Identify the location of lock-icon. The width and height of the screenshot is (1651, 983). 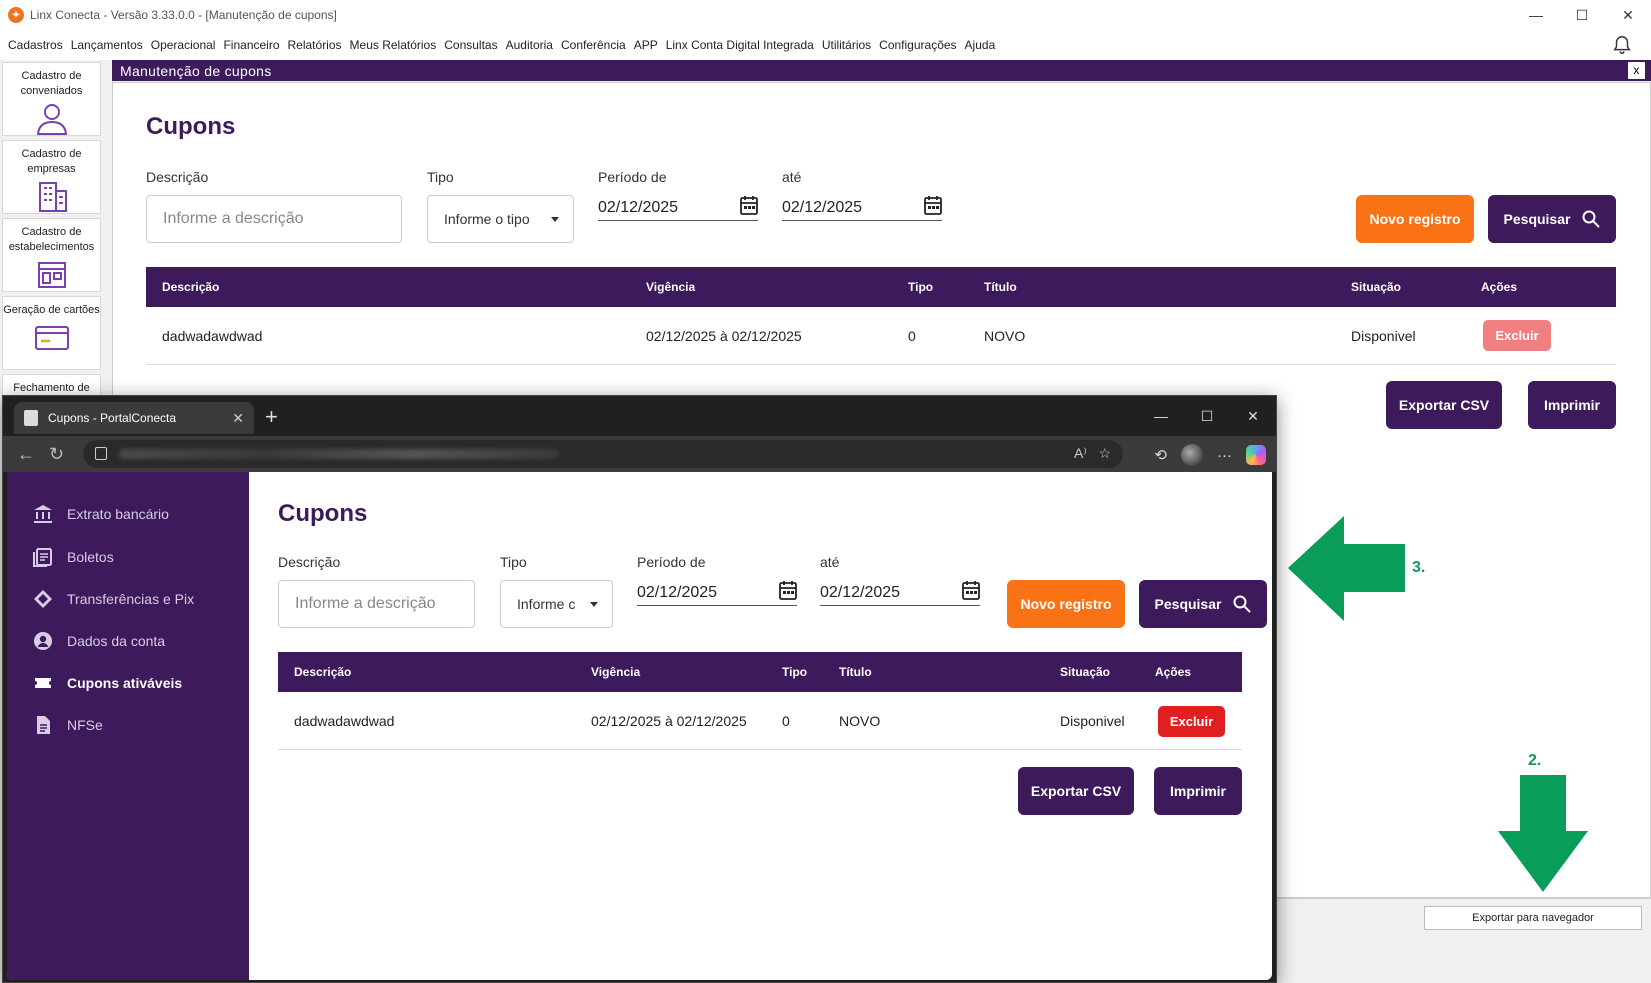
(101, 453).